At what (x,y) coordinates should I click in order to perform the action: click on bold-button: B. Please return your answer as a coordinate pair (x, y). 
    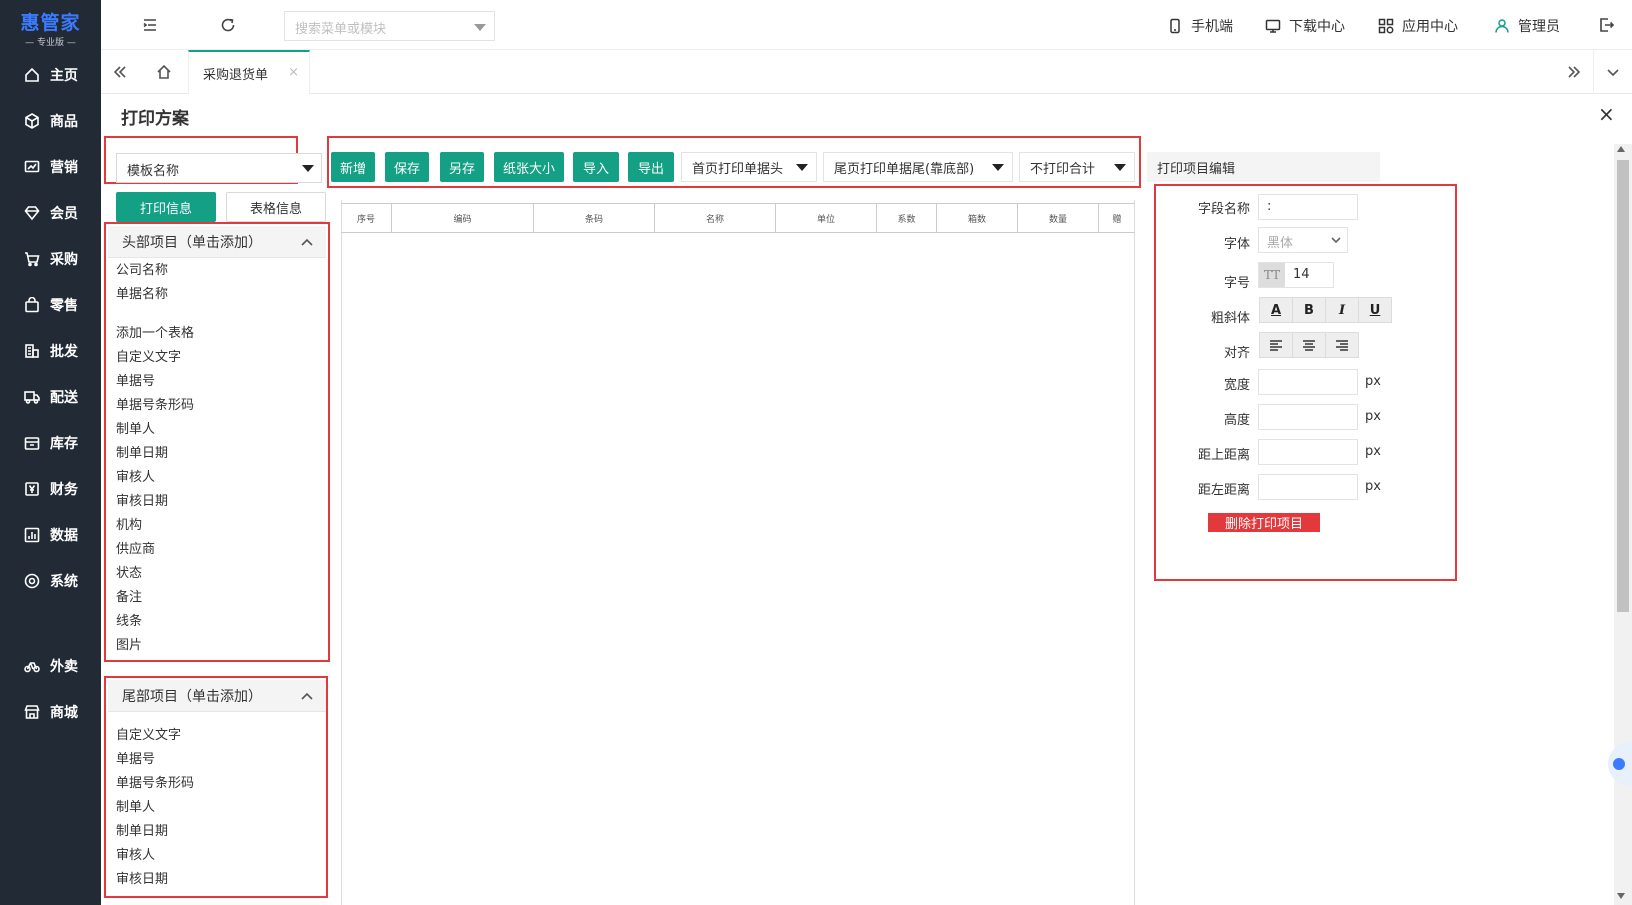
    Looking at the image, I should click on (1309, 310).